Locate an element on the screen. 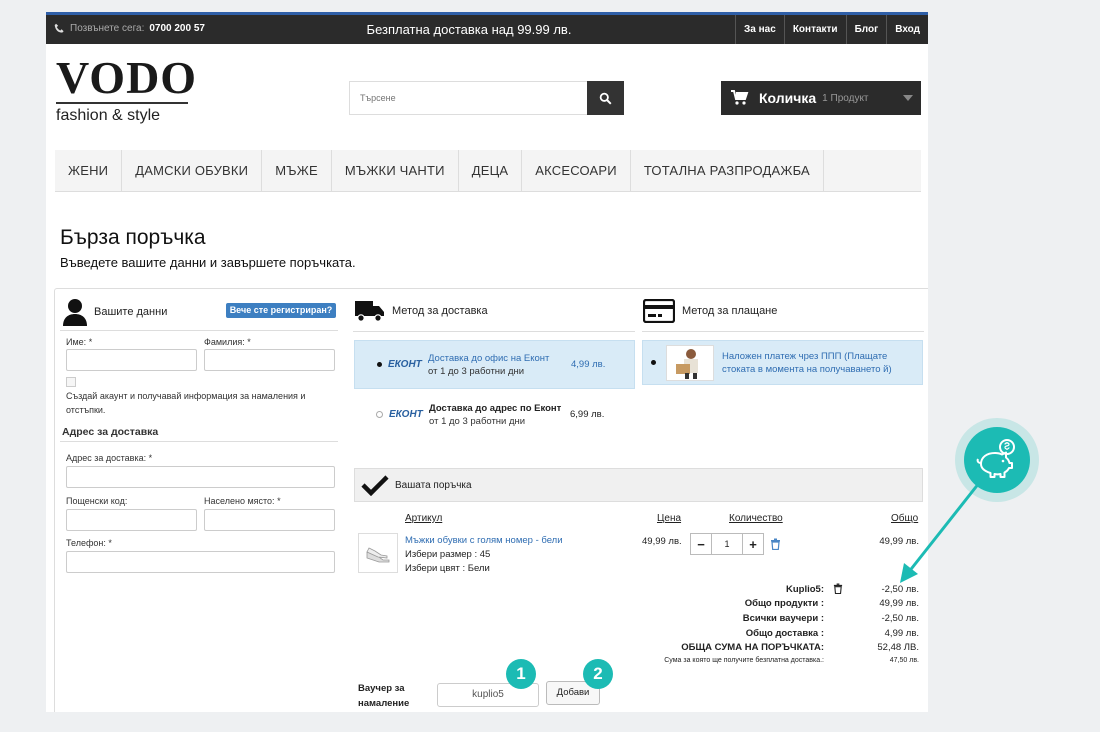  piggy-bank-icon is located at coordinates (995, 458).